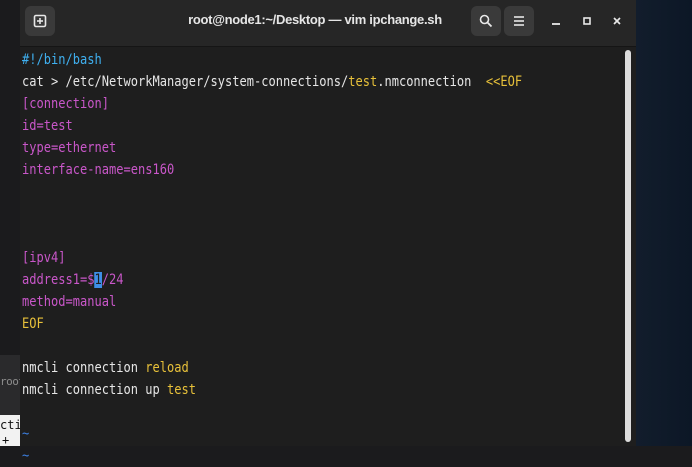 This screenshot has width=692, height=467. I want to click on editor-line: nmcli connection up test, so click(109, 390).